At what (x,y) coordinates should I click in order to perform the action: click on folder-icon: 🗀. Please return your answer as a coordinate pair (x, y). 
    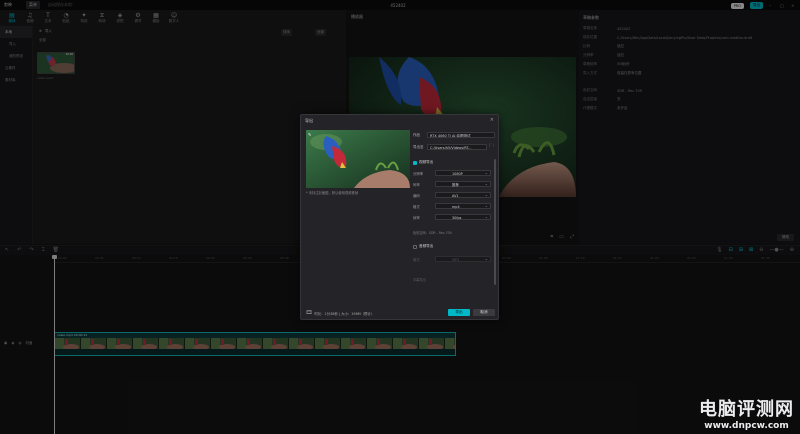
    Looking at the image, I should click on (491, 147).